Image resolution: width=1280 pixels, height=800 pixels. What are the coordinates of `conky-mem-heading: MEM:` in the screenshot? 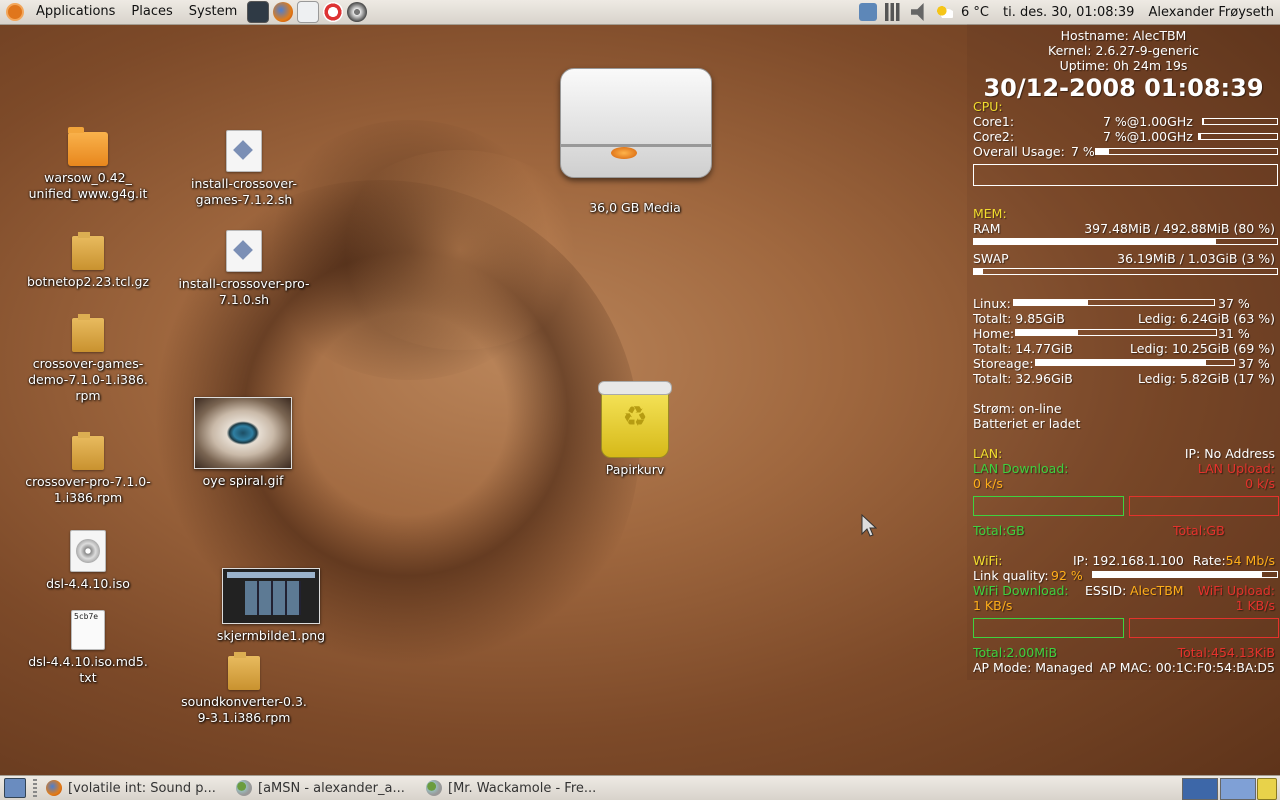 It's located at (990, 213).